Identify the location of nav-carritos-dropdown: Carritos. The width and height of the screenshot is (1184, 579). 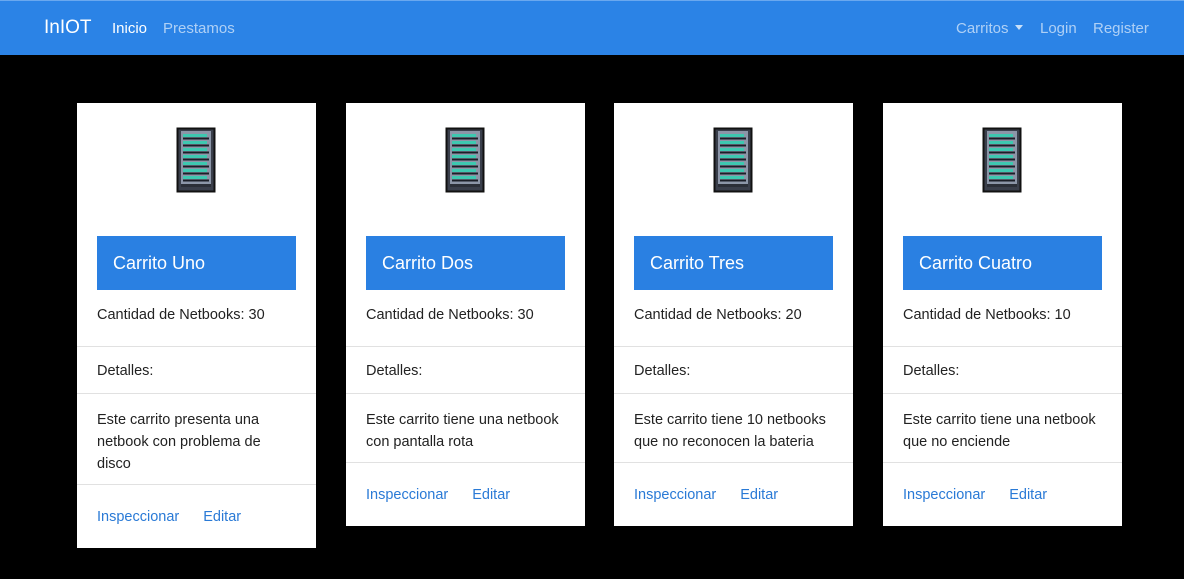
(989, 28).